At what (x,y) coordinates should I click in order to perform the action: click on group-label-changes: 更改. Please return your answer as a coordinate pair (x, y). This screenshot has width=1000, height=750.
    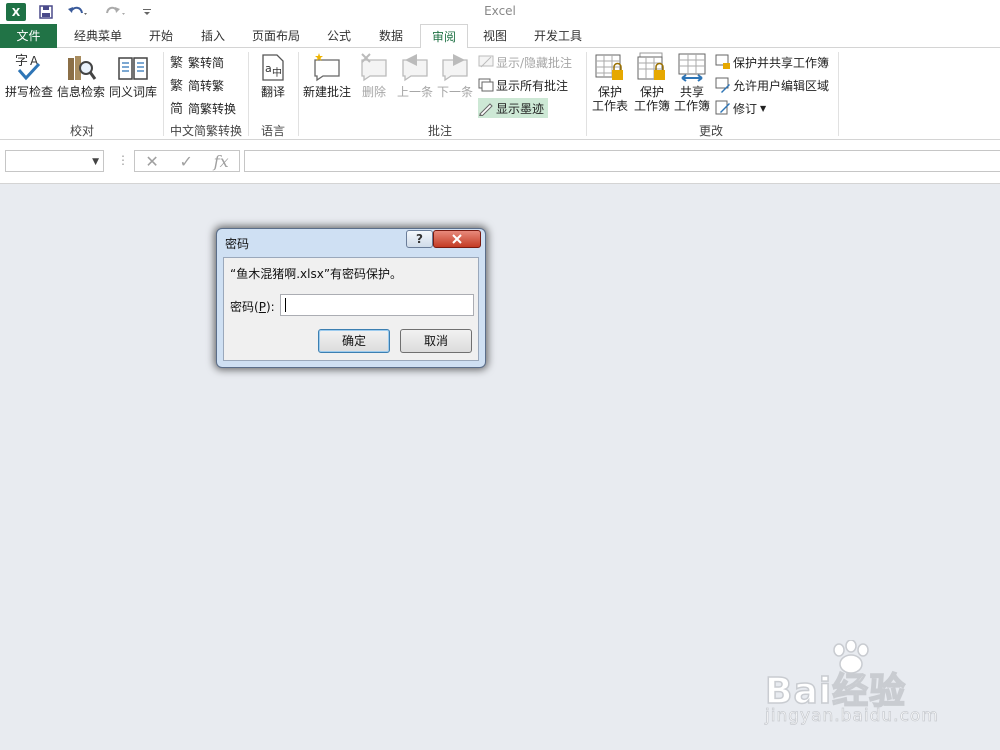
    Looking at the image, I should click on (710, 131).